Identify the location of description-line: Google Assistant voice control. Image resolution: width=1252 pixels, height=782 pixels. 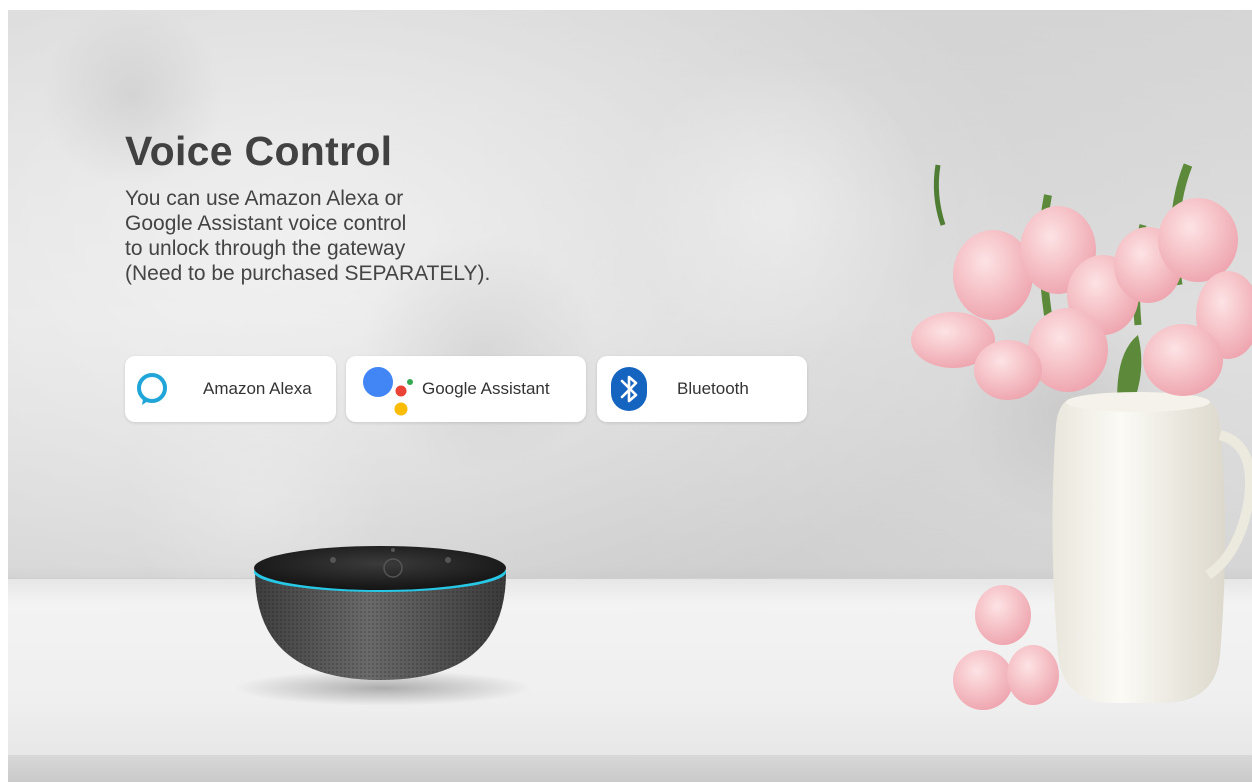
(266, 223).